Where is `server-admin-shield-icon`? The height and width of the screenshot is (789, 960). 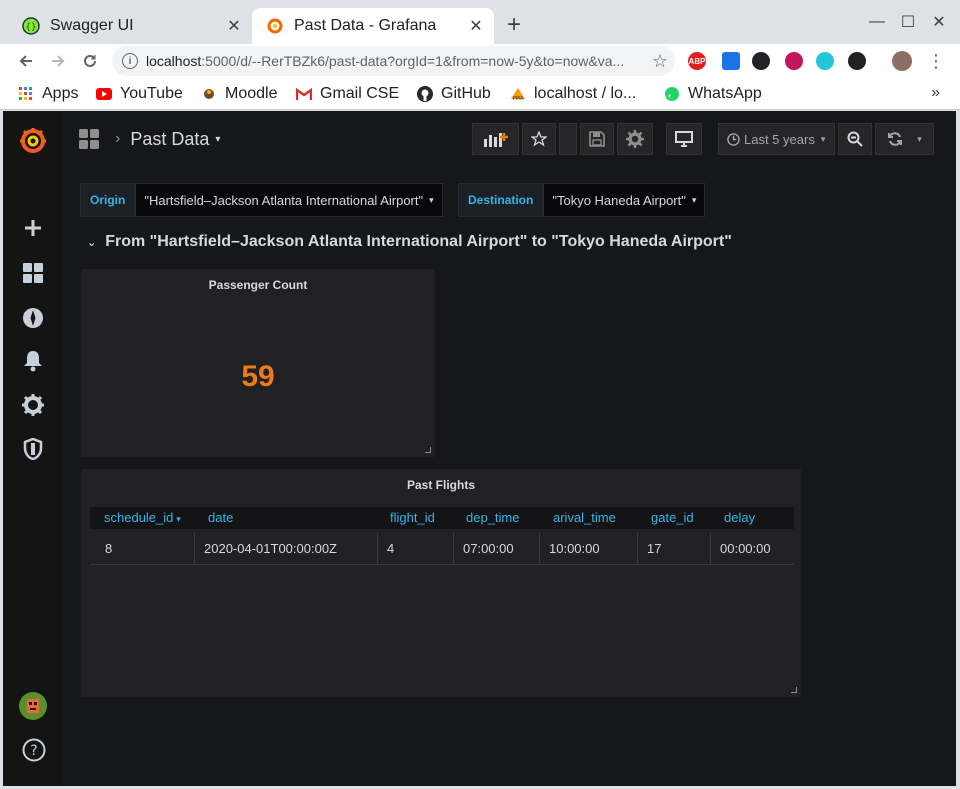
server-admin-shield-icon is located at coordinates (33, 449).